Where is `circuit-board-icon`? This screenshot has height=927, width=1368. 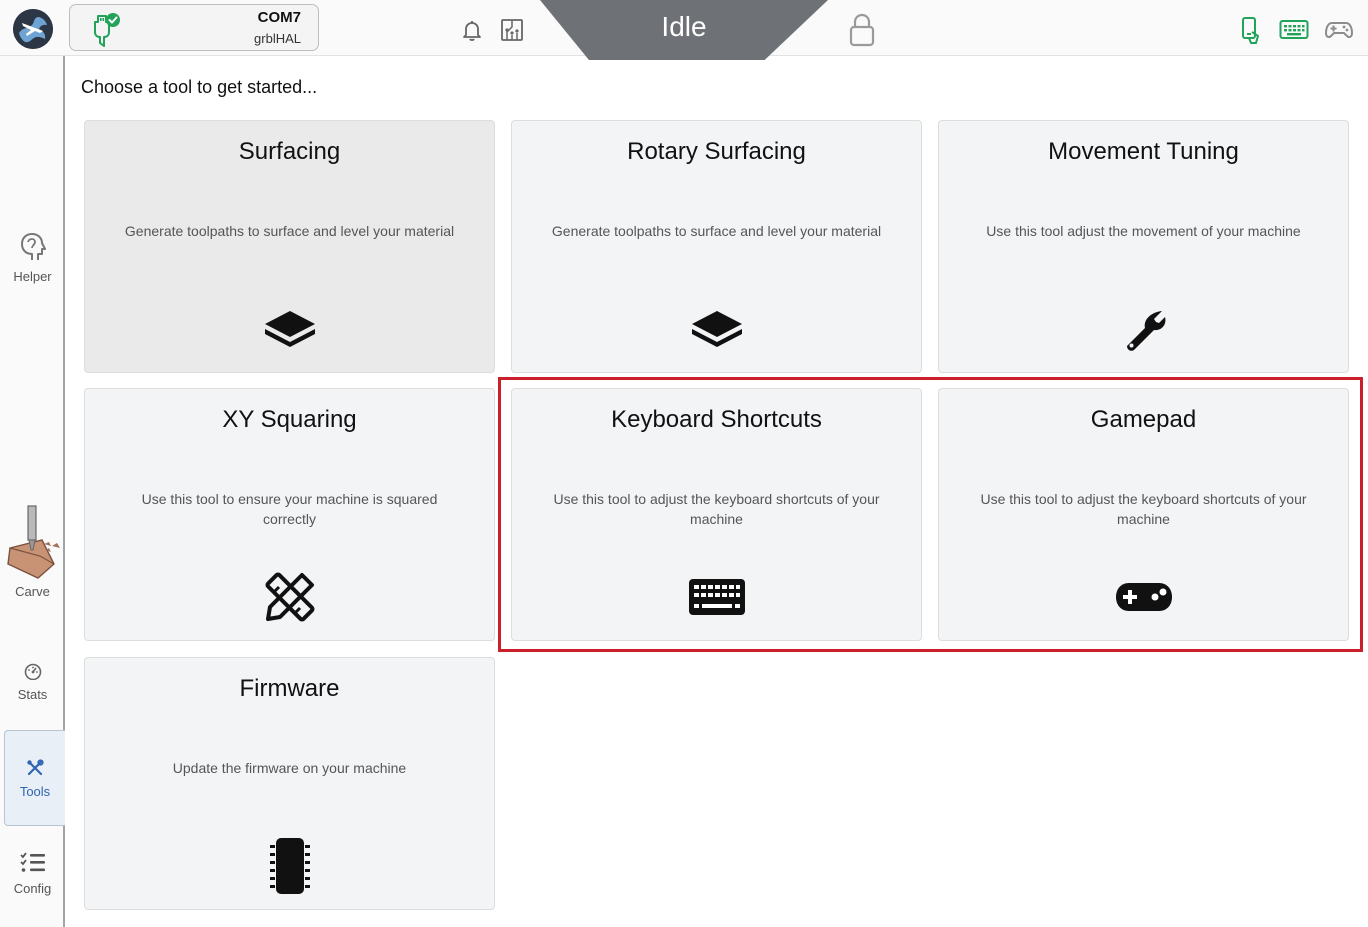 circuit-board-icon is located at coordinates (512, 30).